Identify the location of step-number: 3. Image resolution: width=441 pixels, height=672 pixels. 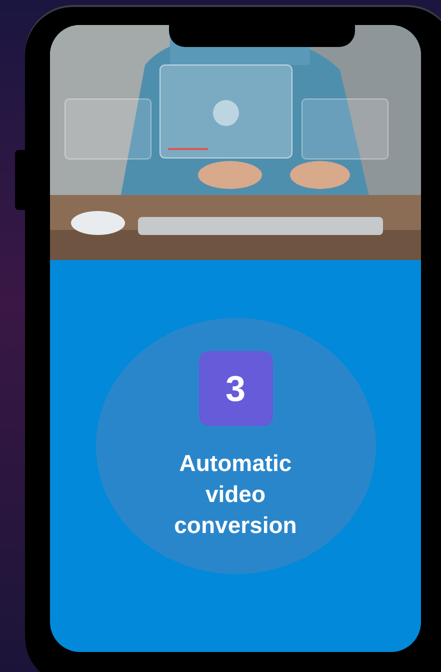
(235, 388).